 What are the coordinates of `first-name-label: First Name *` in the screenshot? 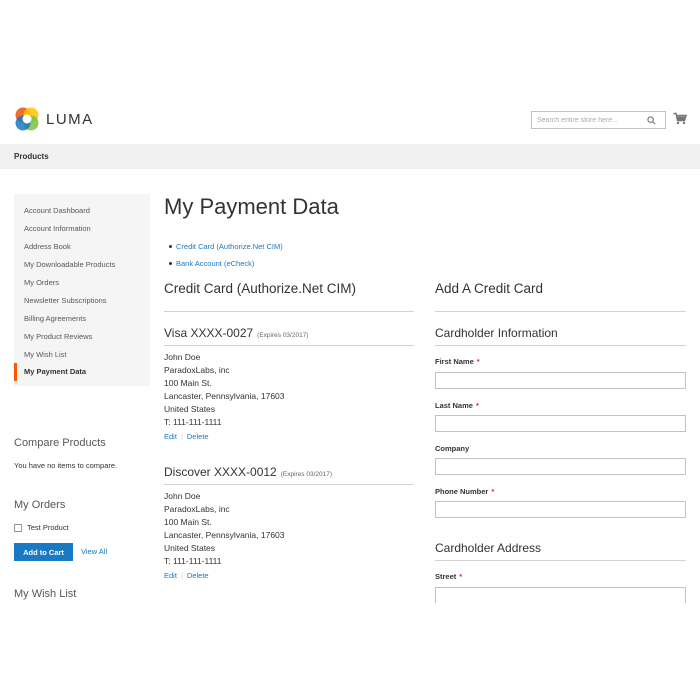 It's located at (457, 361).